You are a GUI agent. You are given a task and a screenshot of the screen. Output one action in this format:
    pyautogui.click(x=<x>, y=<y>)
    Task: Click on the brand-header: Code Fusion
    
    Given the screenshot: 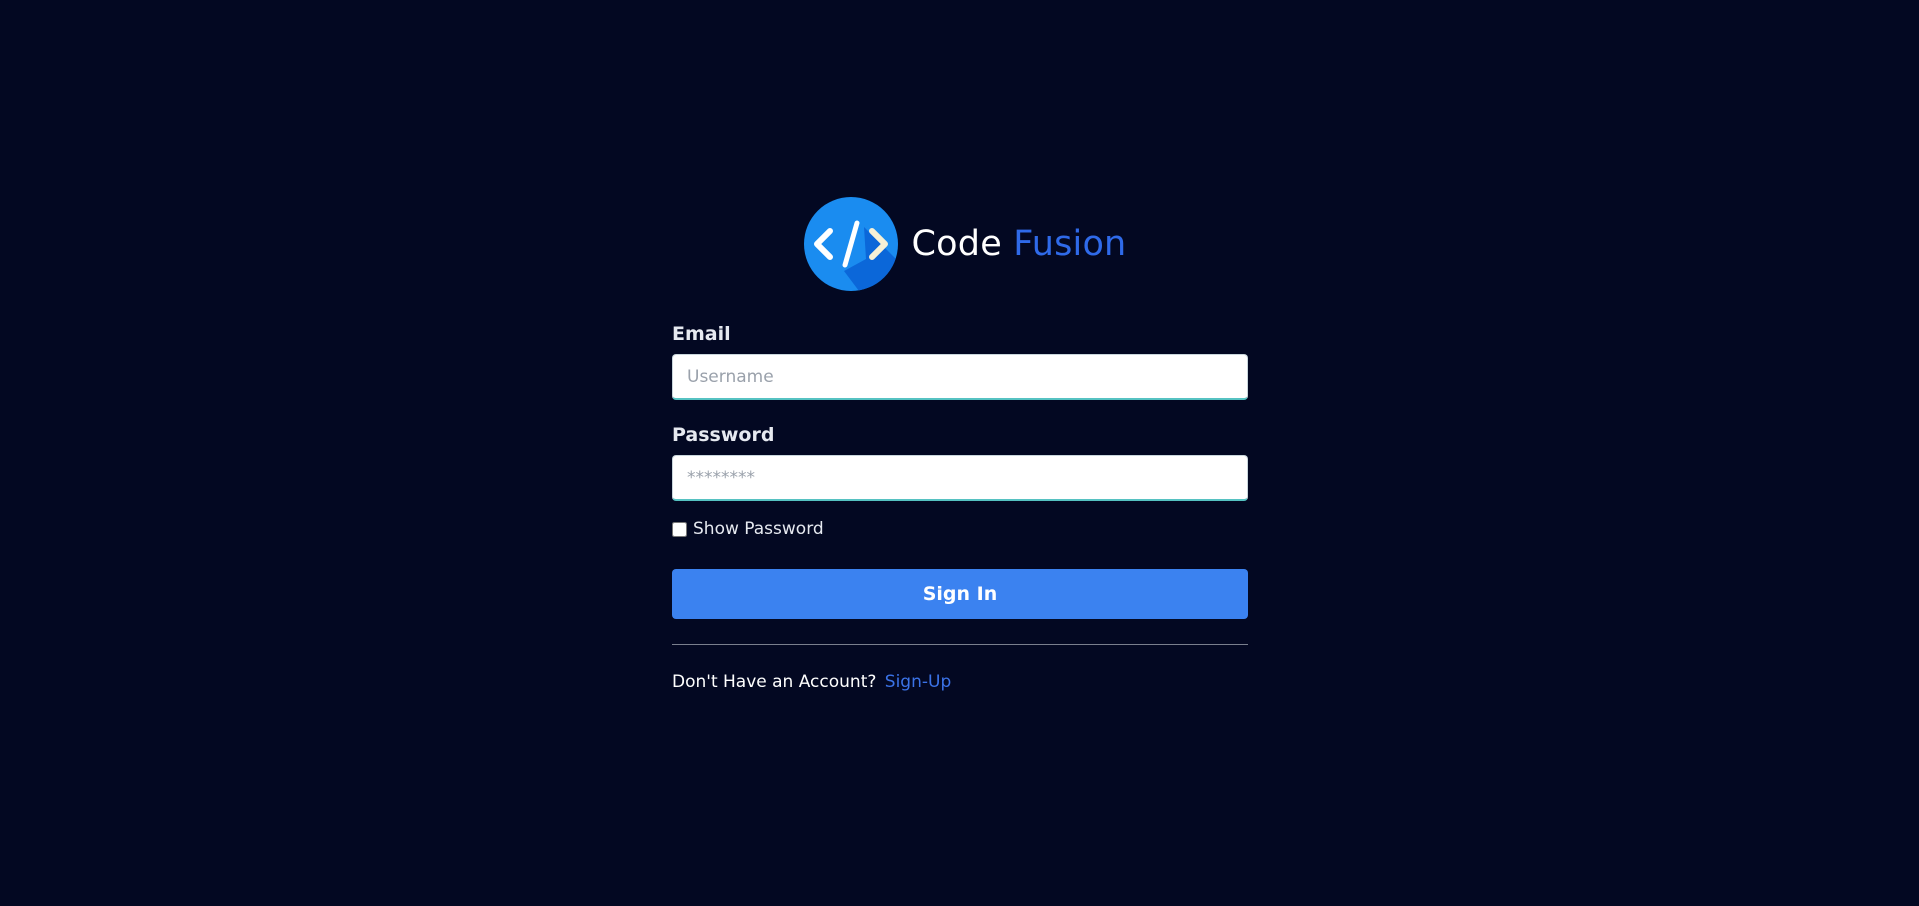 What is the action you would take?
    pyautogui.click(x=965, y=244)
    